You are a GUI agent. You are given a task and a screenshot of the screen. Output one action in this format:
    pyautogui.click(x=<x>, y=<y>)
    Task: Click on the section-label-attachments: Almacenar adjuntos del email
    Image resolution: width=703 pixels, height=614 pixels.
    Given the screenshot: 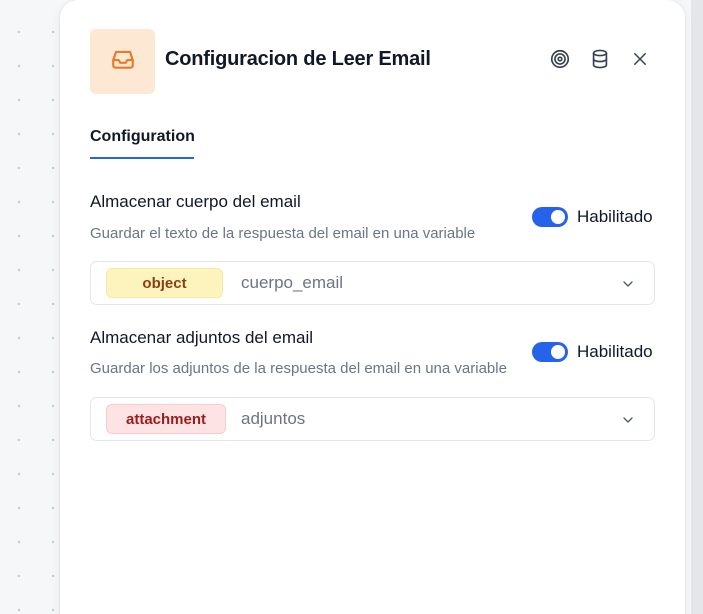 What is the action you would take?
    pyautogui.click(x=202, y=337)
    